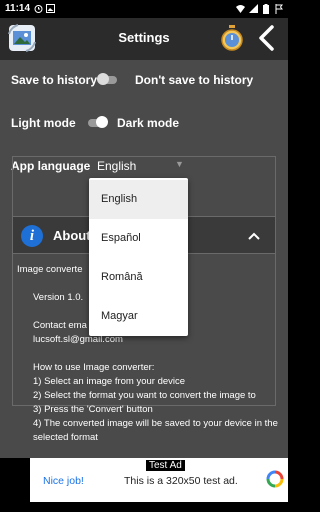  I want to click on ad-text: This is a 320x50 test ad., so click(181, 481).